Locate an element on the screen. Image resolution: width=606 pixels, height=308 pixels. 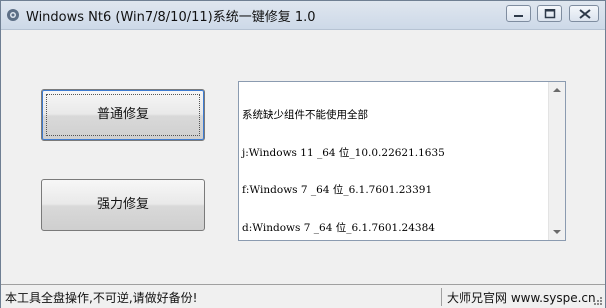
maximize-button is located at coordinates (549, 13).